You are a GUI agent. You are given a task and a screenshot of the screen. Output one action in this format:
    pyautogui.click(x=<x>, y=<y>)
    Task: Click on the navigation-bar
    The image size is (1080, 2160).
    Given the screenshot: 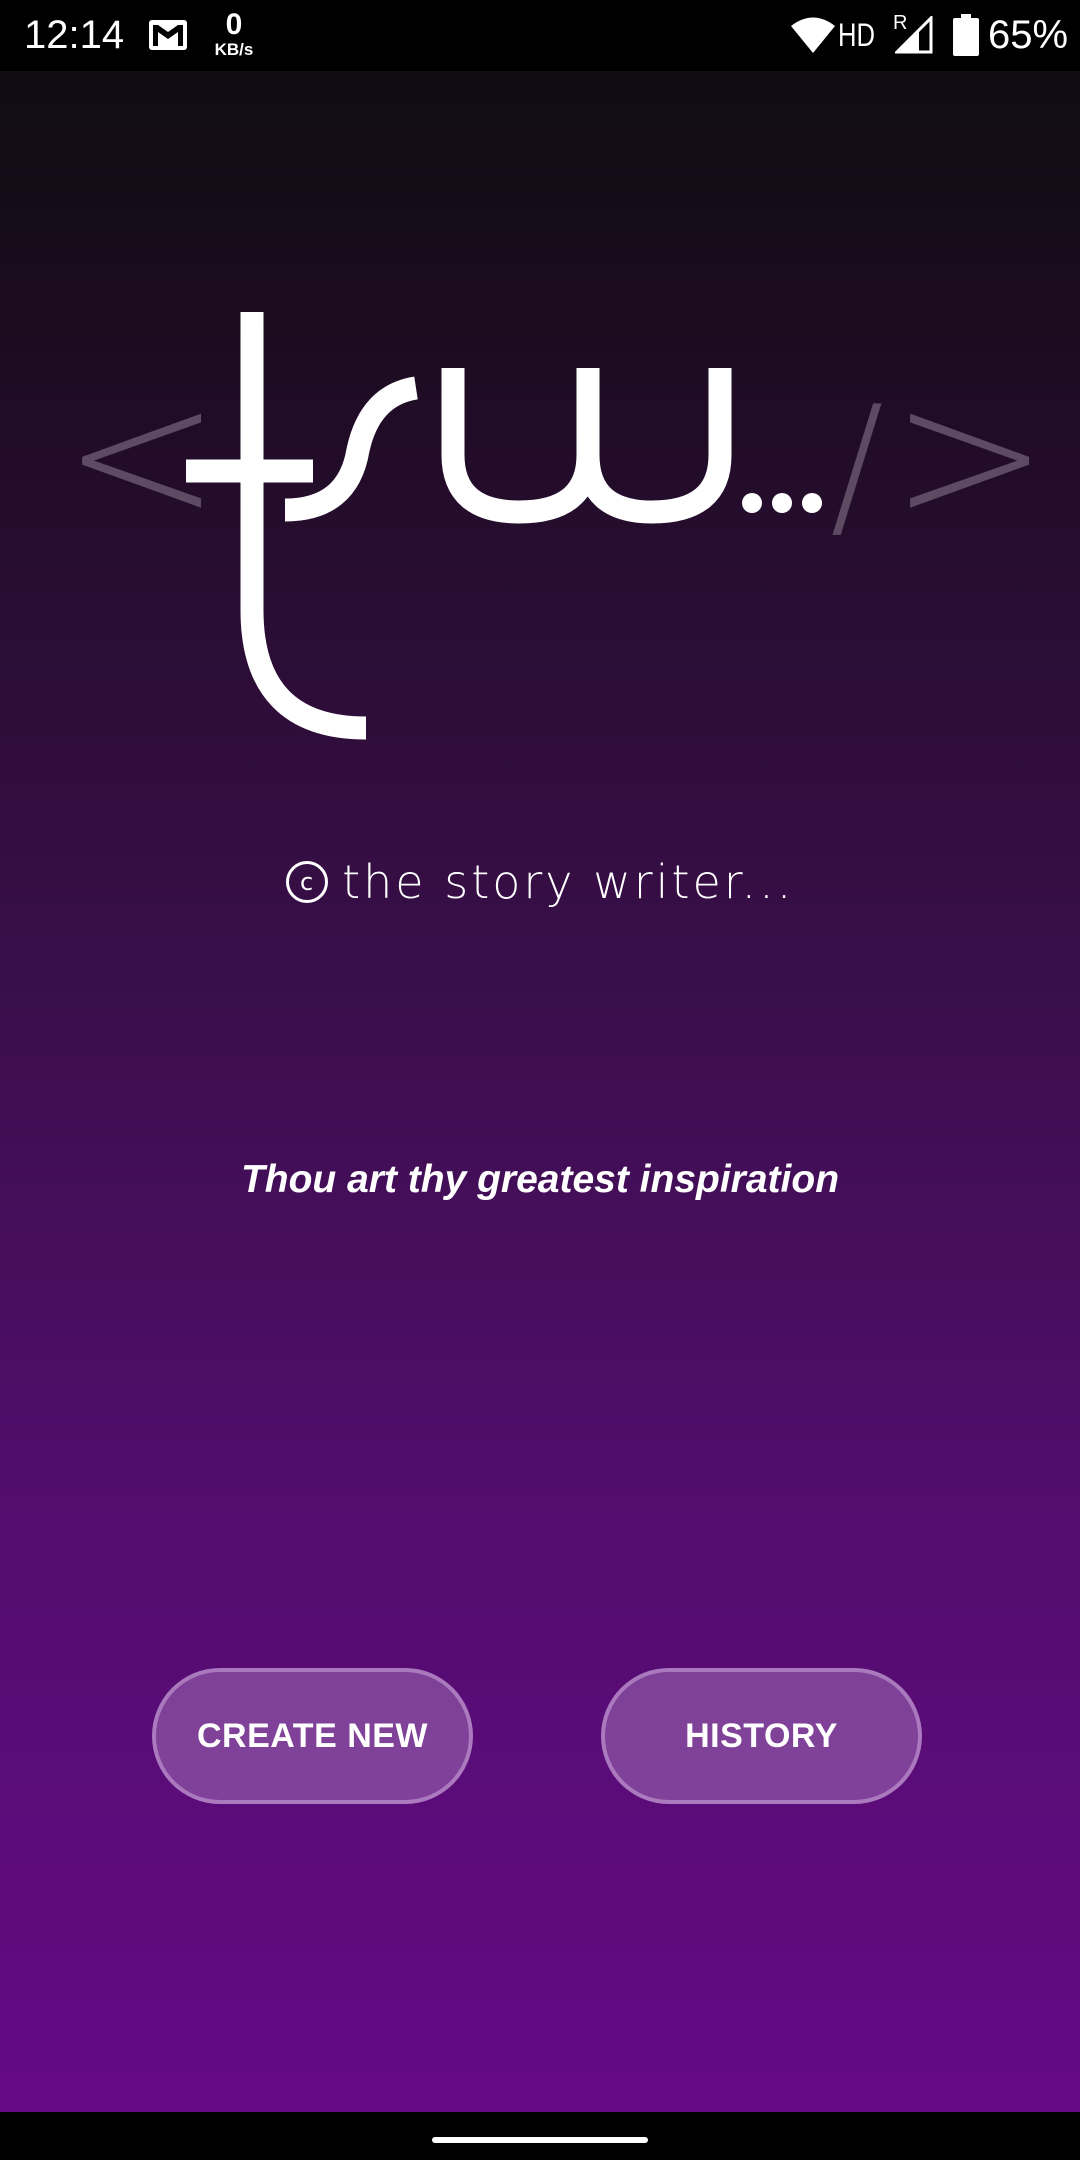 What is the action you would take?
    pyautogui.click(x=540, y=2136)
    